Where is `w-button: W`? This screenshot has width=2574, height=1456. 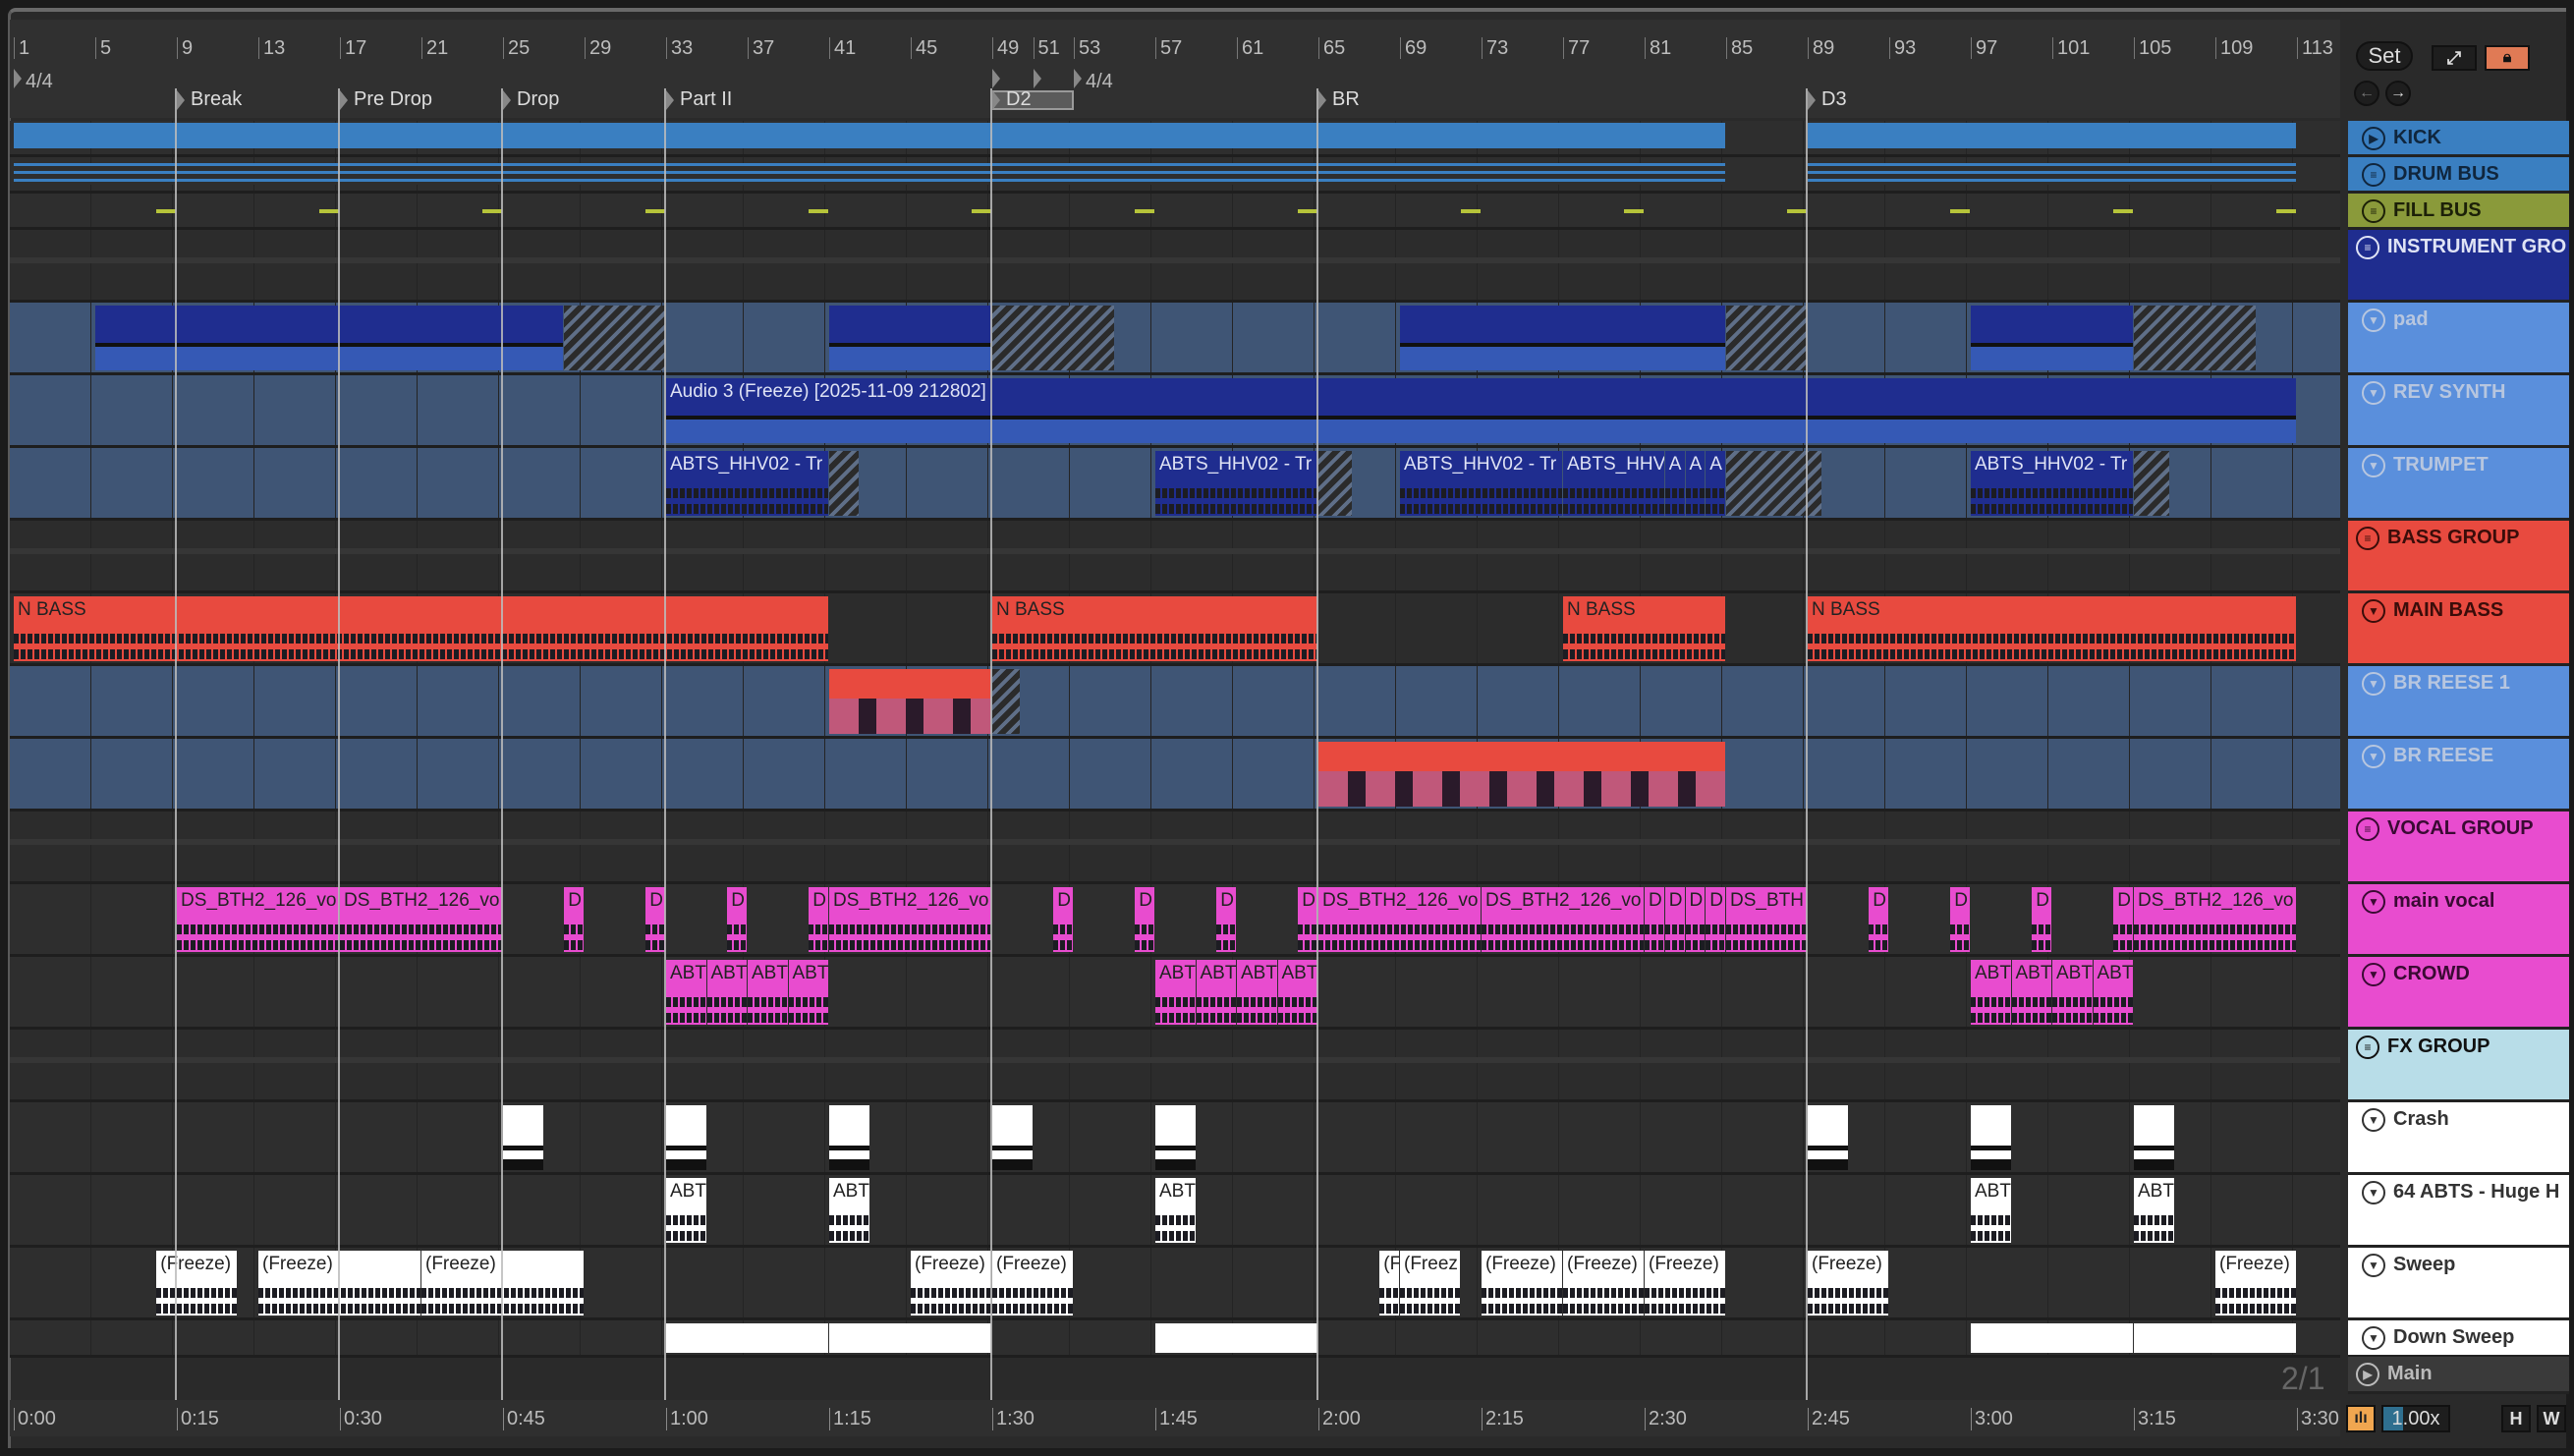 w-button: W is located at coordinates (2552, 1418).